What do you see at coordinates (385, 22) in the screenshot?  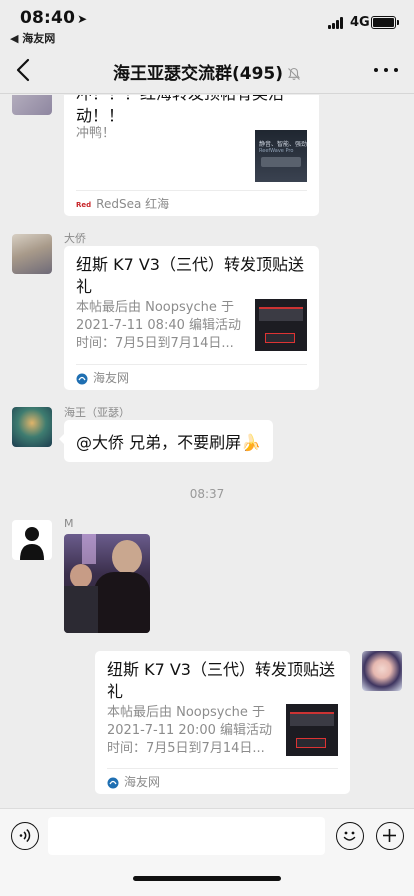 I see `battery-icon` at bounding box center [385, 22].